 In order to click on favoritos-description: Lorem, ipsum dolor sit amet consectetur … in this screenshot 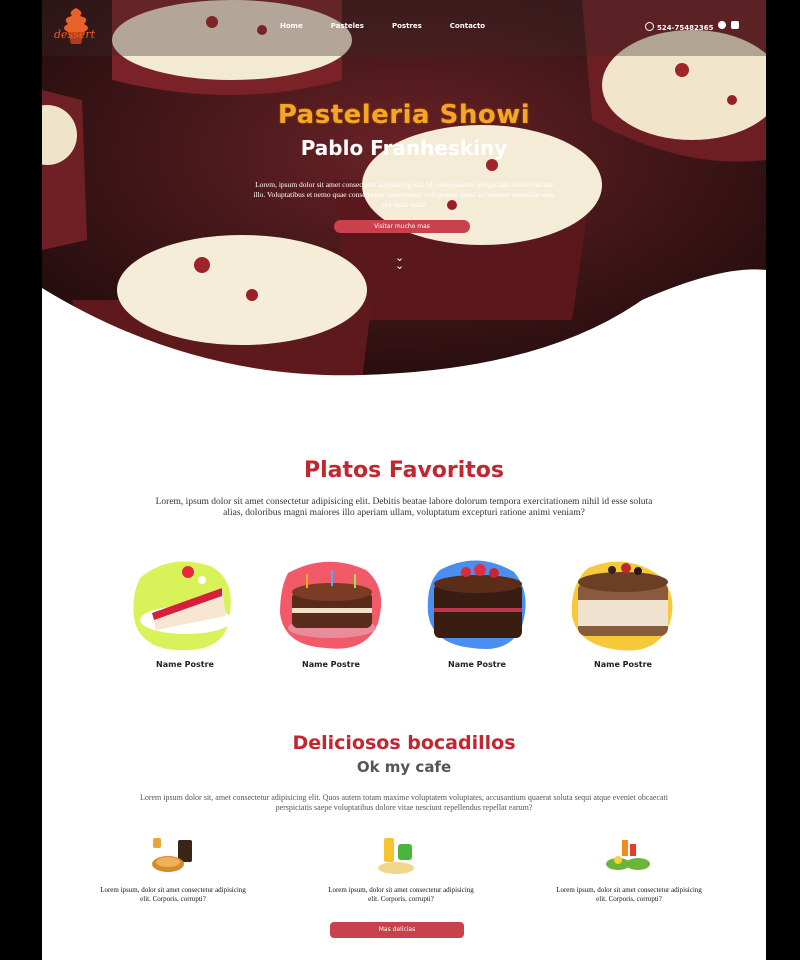, I will do `click(404, 507)`.